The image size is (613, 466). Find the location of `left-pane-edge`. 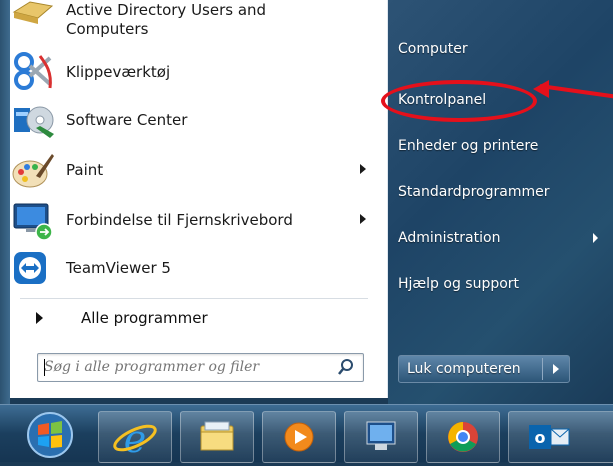

left-pane-edge is located at coordinates (5, 202).